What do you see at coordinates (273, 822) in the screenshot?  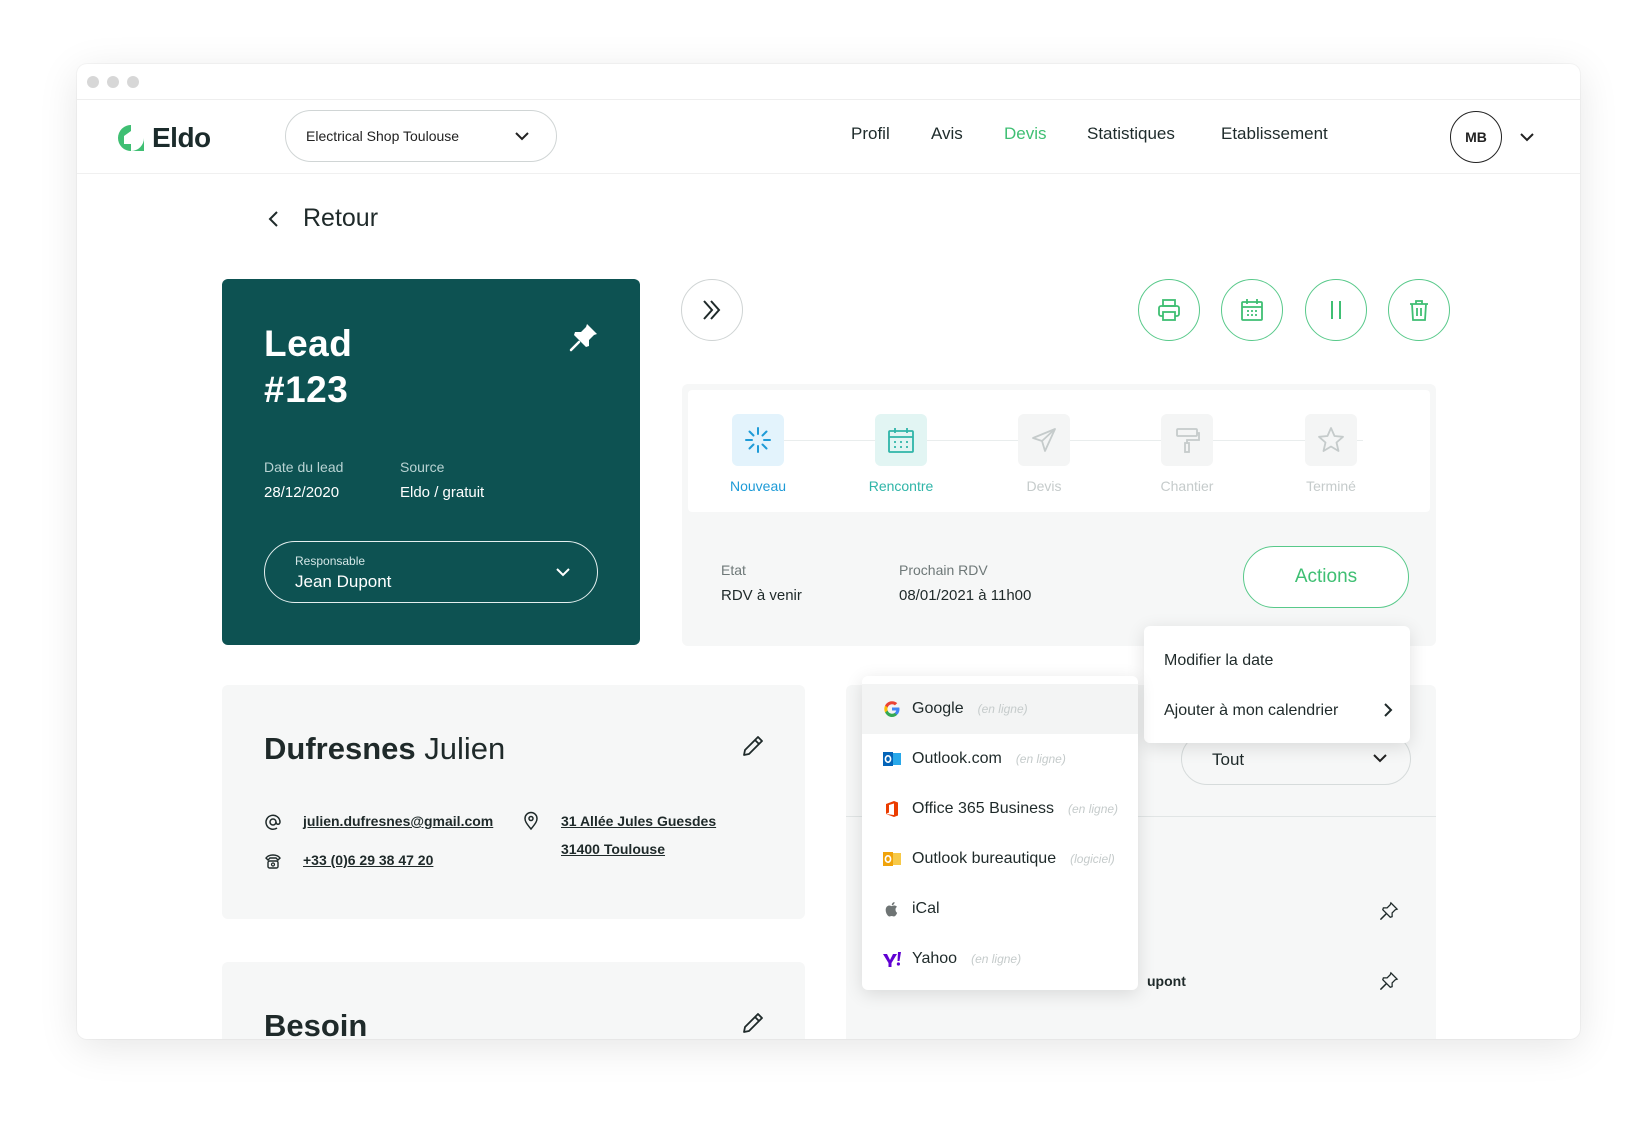 I see `at-icon` at bounding box center [273, 822].